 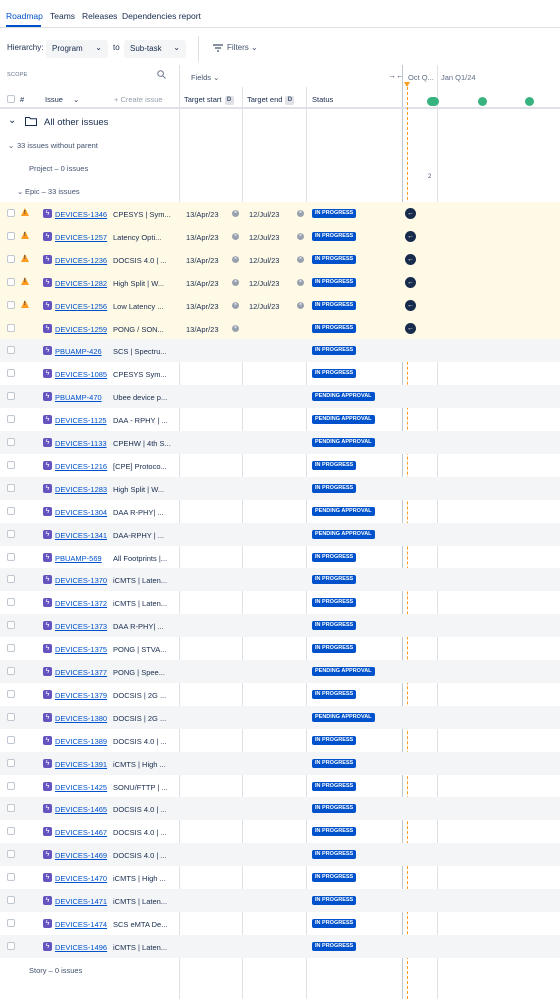 I want to click on table-row: ϟ DEVICES-1216 [CPE] Protoco... IN PROGRESS, so click(x=280, y=465).